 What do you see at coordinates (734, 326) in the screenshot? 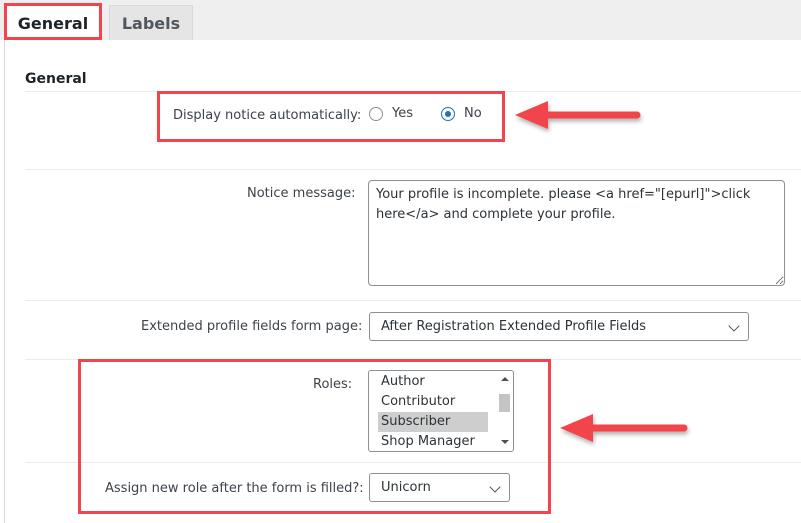
I see `chevron-down-icon` at bounding box center [734, 326].